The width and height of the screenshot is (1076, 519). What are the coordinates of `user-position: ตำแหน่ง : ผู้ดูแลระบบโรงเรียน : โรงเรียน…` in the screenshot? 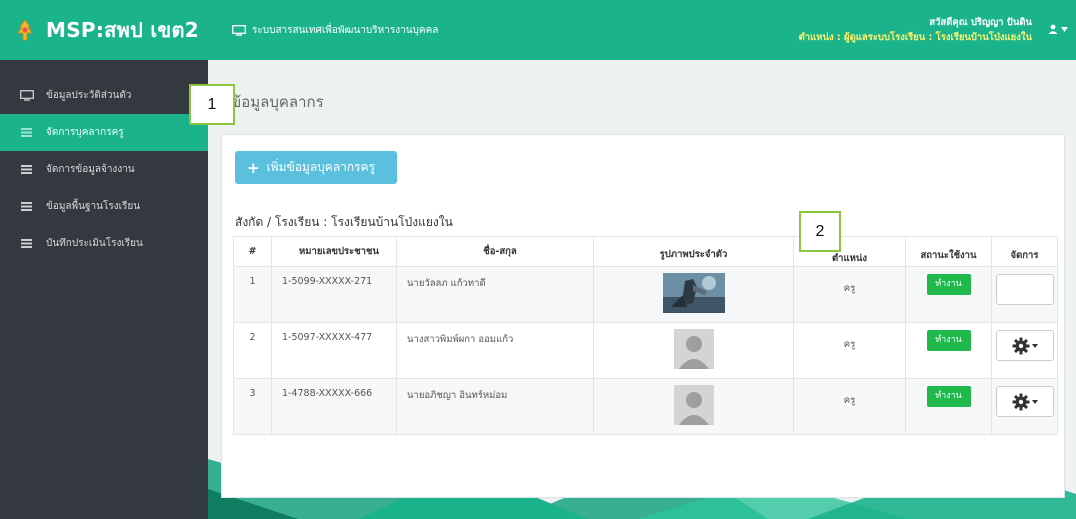 It's located at (915, 37).